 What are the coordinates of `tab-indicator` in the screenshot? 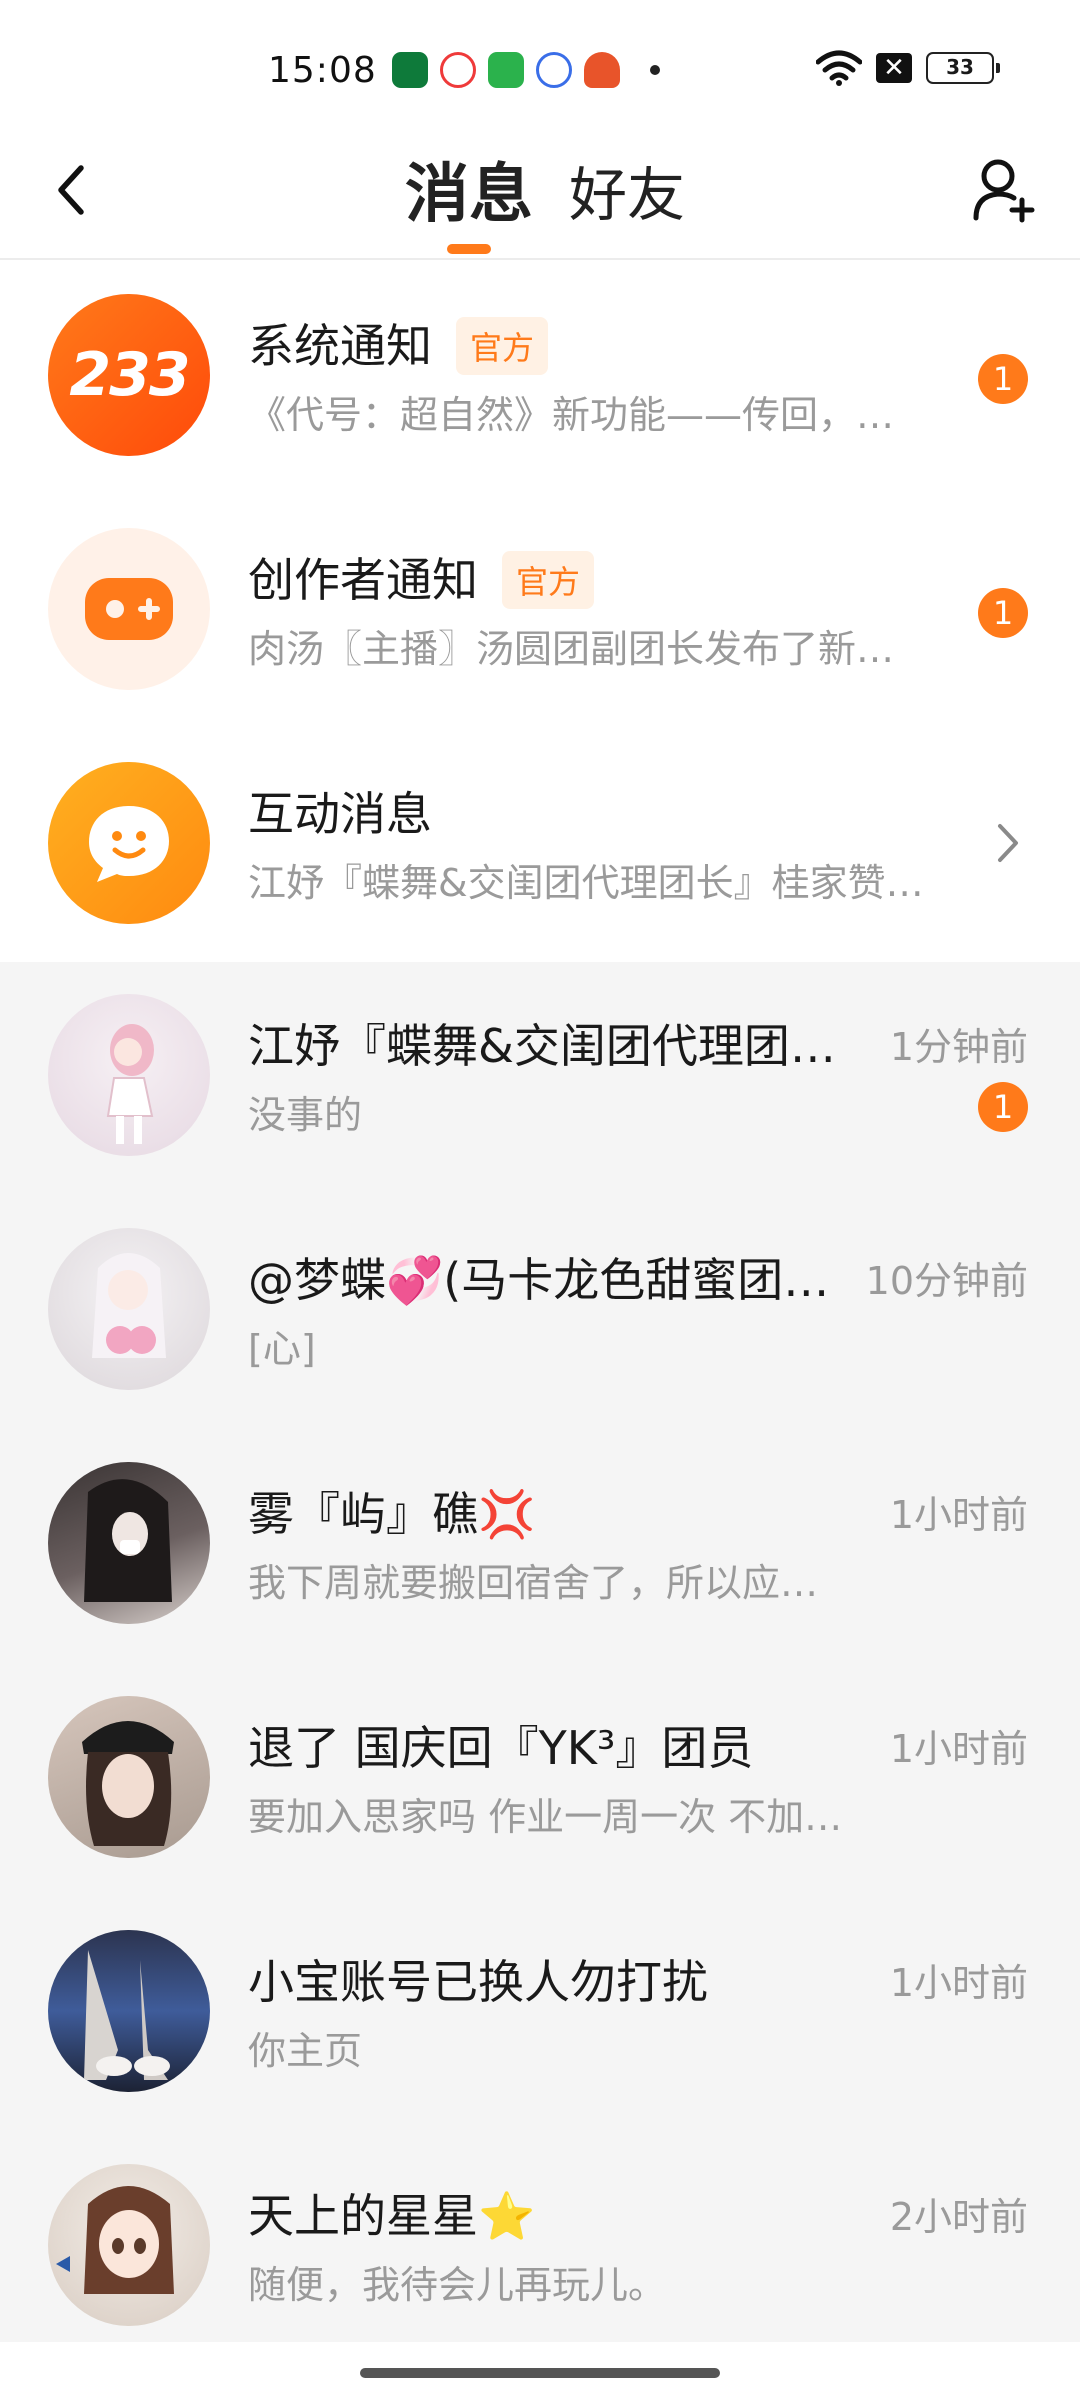 It's located at (468, 249).